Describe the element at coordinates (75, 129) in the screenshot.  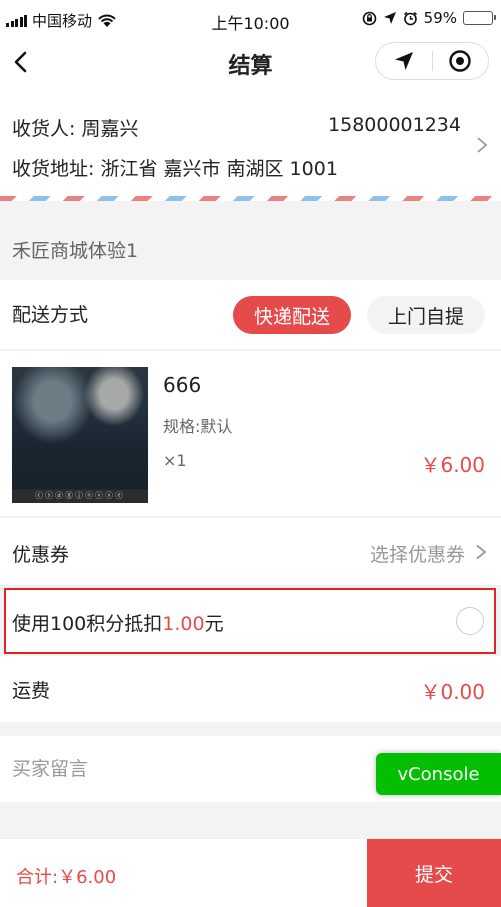
I see `receiver-name: 收货人: 周嘉兴` at that location.